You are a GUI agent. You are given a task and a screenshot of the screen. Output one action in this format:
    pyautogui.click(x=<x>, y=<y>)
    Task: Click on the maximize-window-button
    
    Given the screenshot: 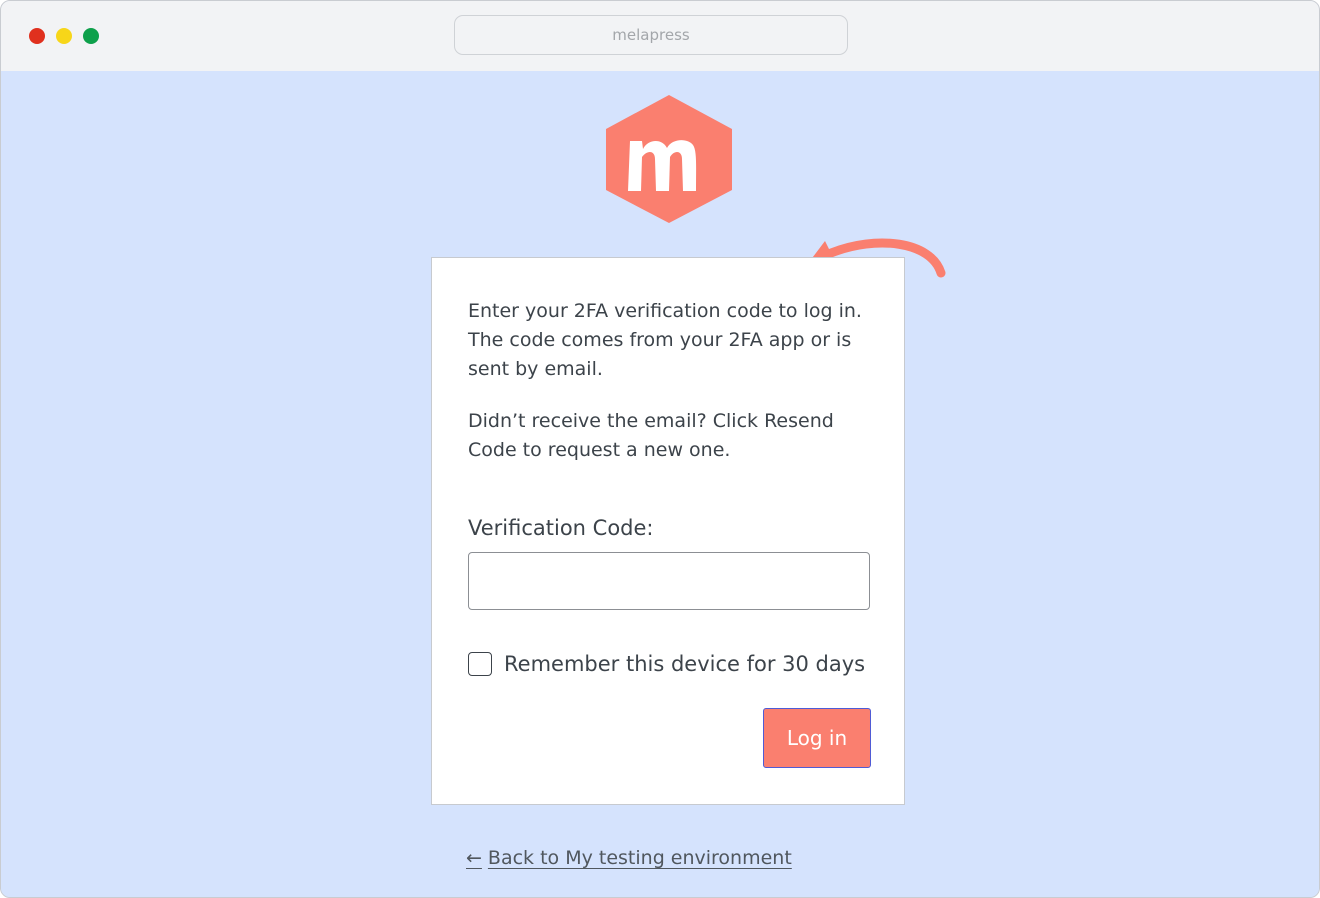 What is the action you would take?
    pyautogui.click(x=91, y=36)
    